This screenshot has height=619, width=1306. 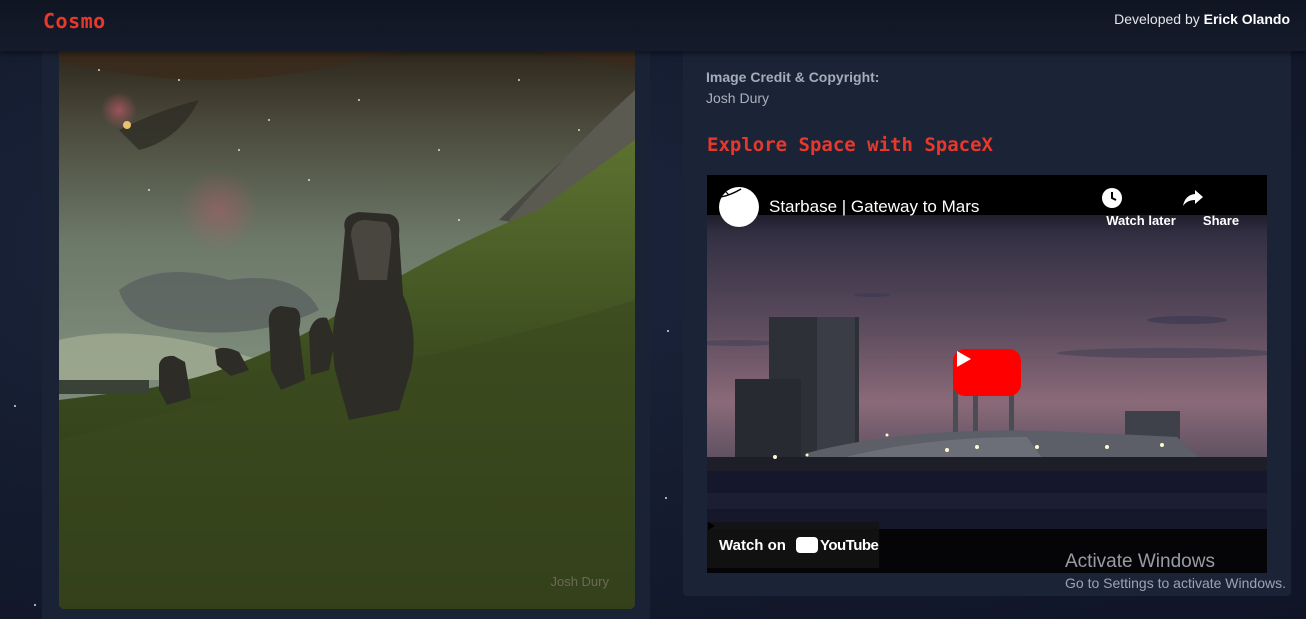 I want to click on spacex-heading: Explore Space with SpaceX, so click(x=850, y=145).